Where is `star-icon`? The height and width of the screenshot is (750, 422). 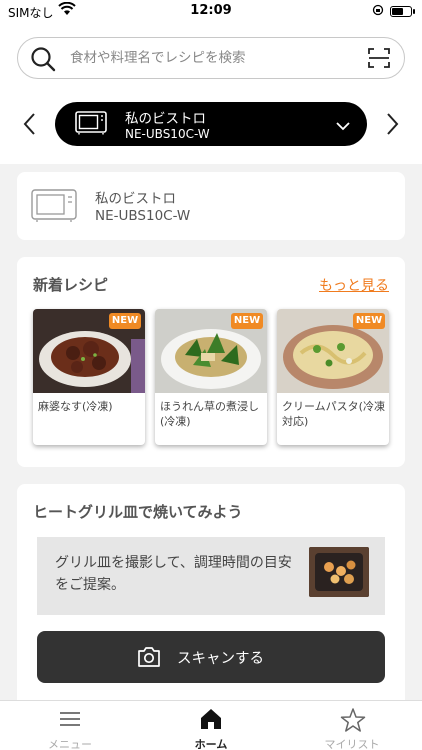
star-icon is located at coordinates (353, 722).